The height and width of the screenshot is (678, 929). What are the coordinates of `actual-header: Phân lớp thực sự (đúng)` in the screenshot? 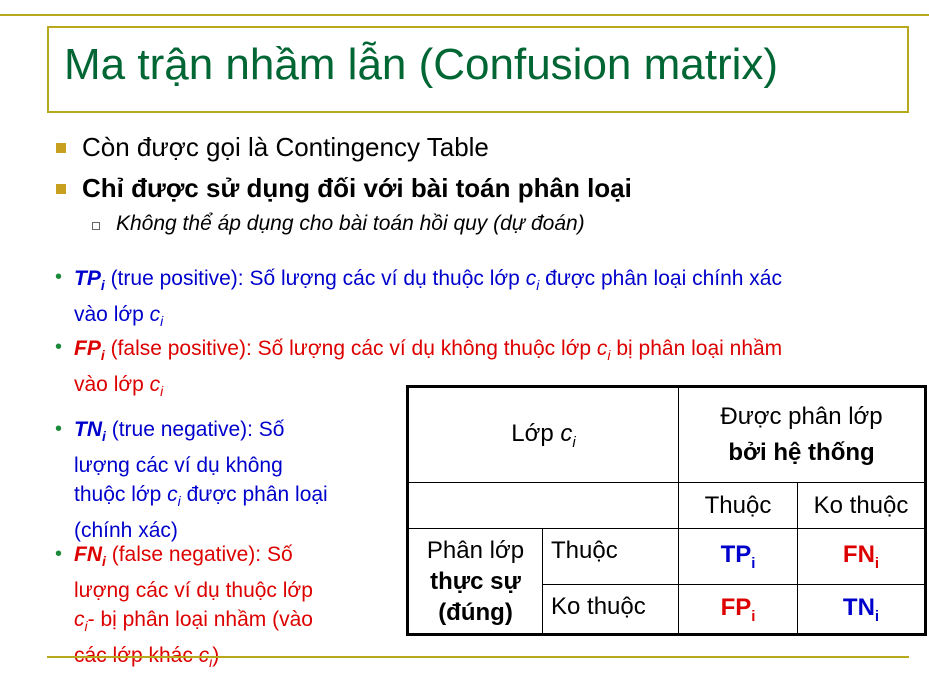 It's located at (475, 581).